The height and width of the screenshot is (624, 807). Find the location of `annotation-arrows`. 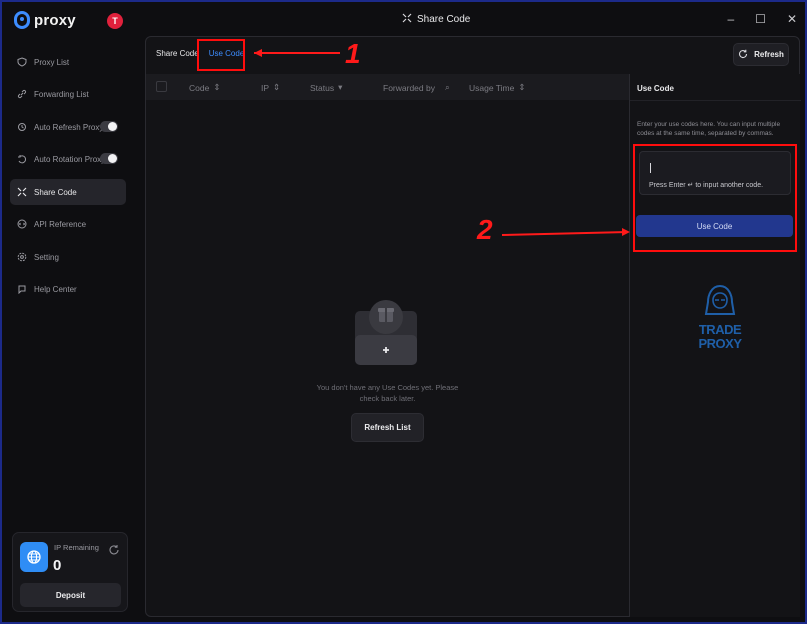

annotation-arrows is located at coordinates (442, 142).